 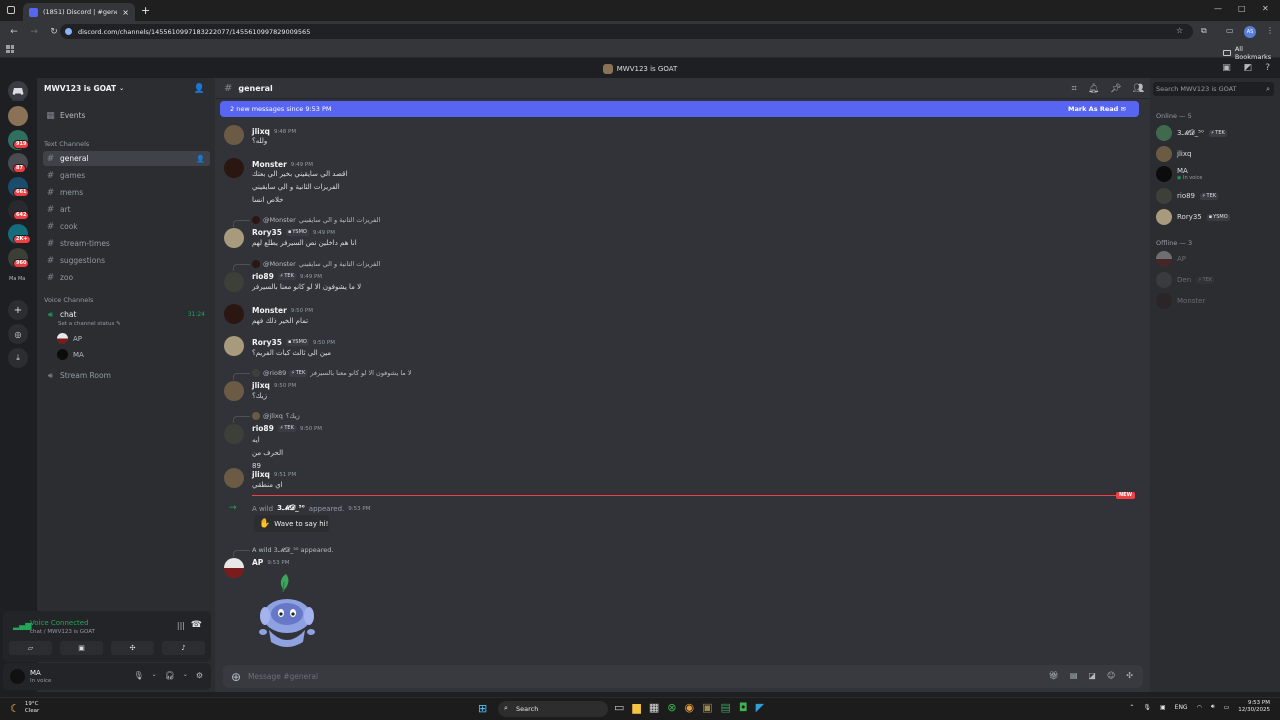 I want to click on minecraft-icon: ▣, so click(x=707, y=707).